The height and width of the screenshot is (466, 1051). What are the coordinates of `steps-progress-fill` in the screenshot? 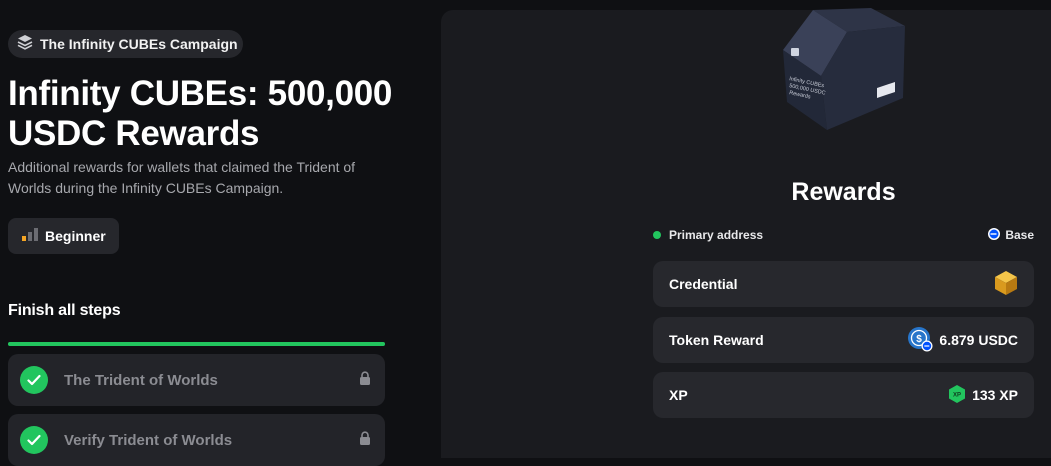 It's located at (196, 344).